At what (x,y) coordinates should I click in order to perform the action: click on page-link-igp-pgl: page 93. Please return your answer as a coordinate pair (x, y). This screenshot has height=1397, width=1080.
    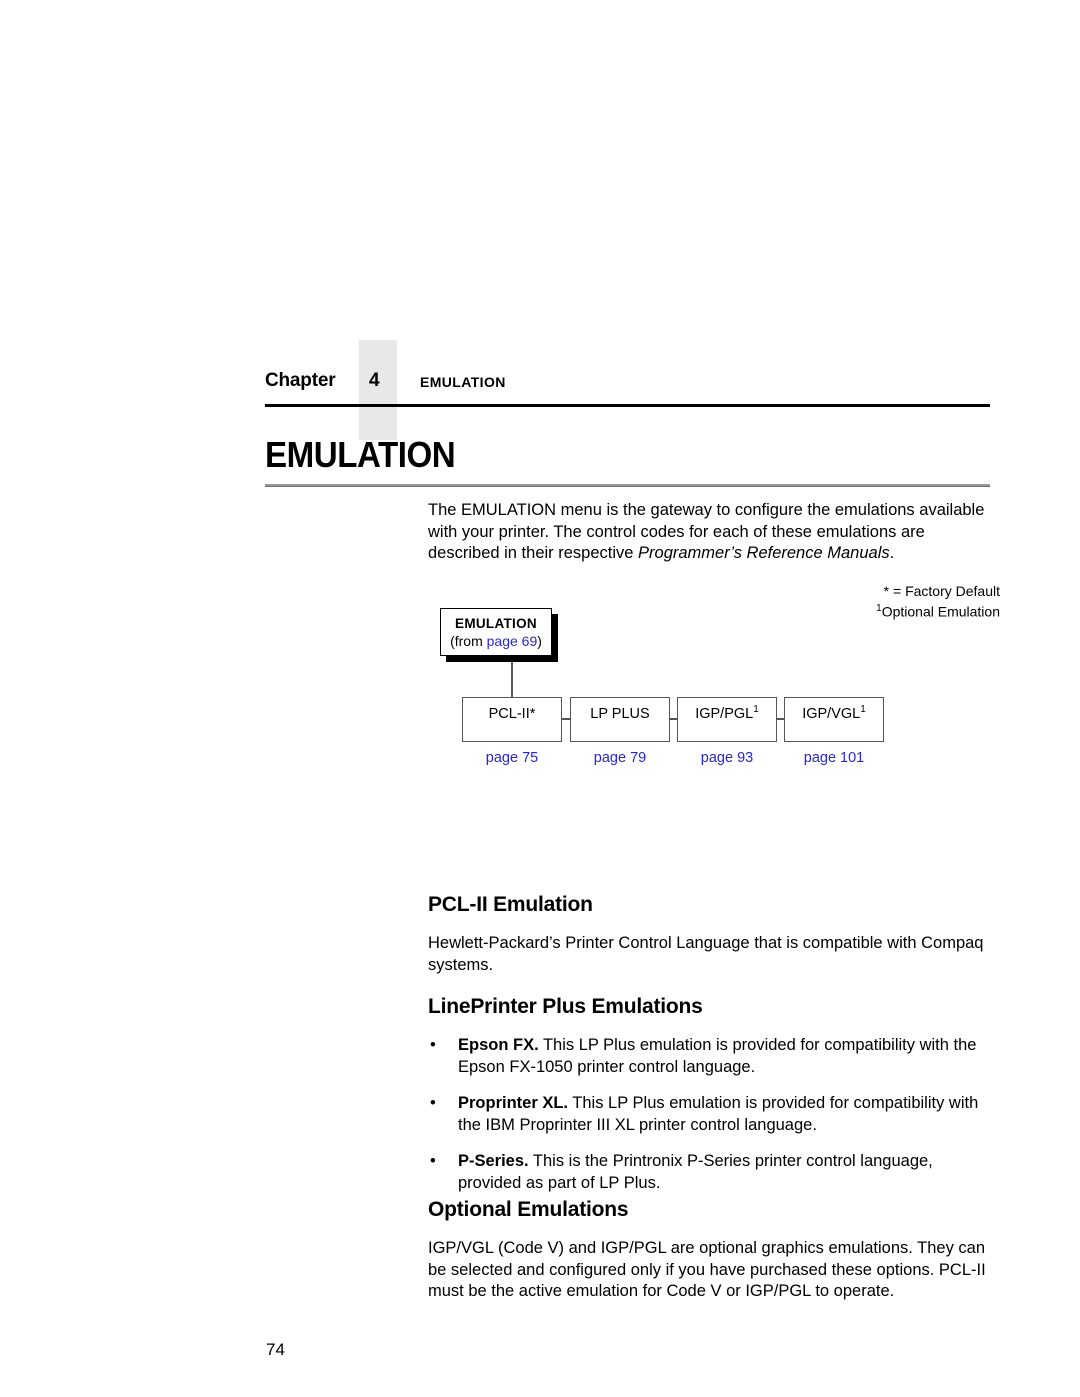
    Looking at the image, I should click on (727, 758).